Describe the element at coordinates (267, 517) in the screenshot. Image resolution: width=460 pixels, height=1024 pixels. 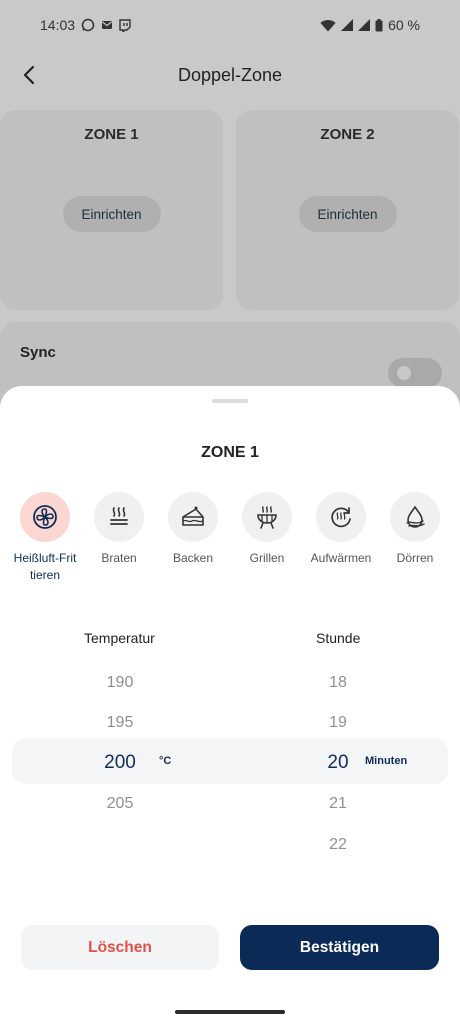
I see `grill-icon` at that location.